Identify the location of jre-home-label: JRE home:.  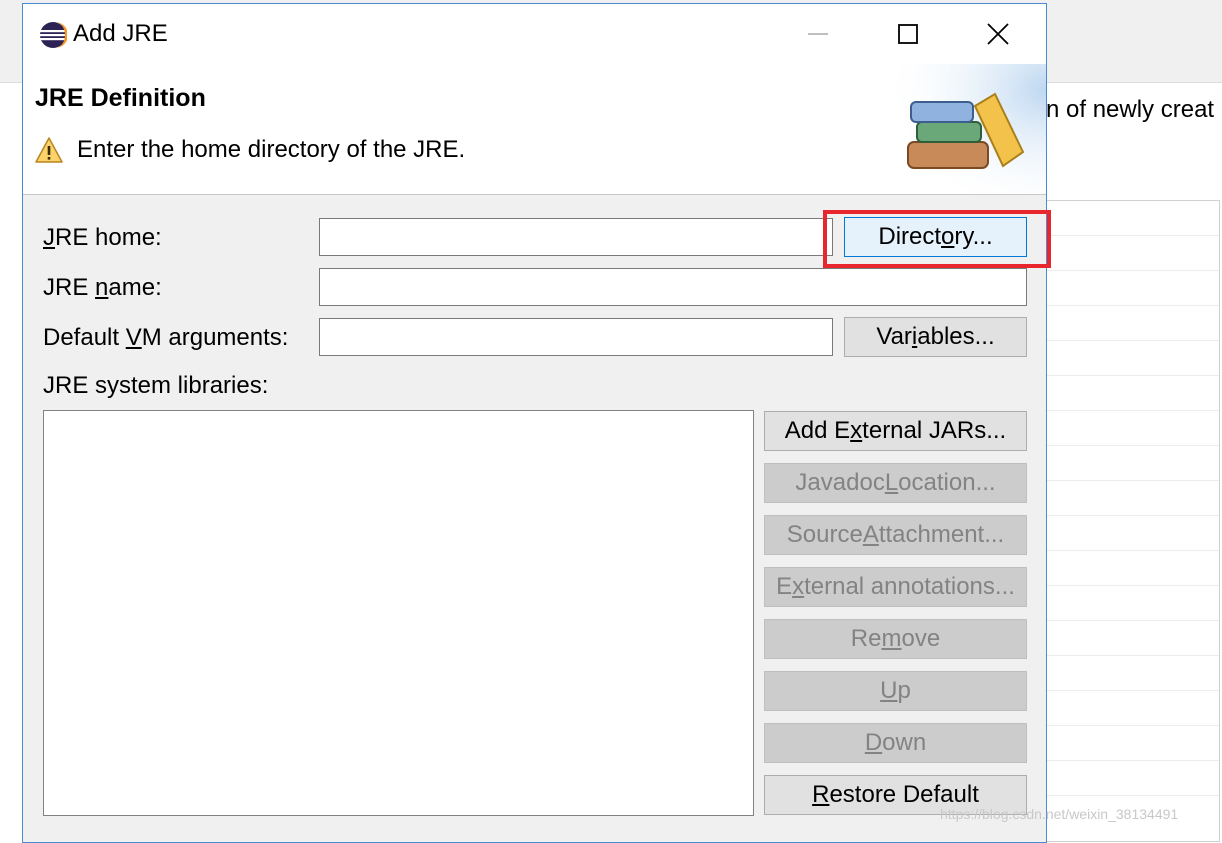
(102, 238).